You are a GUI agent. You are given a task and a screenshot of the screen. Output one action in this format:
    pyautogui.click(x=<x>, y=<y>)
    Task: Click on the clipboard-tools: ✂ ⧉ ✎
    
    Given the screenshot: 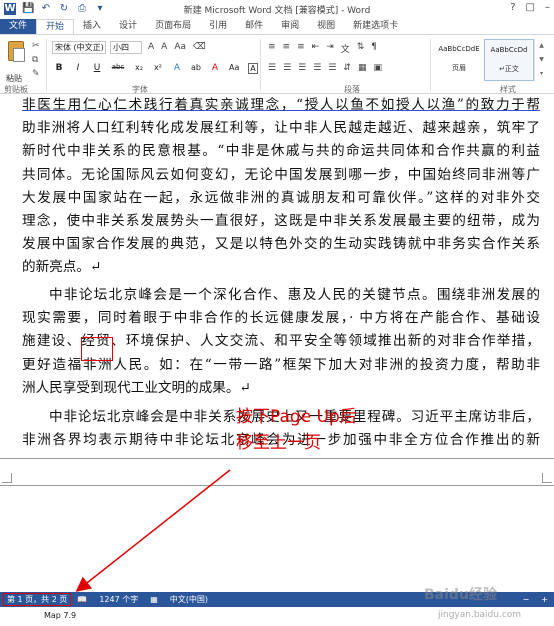 What is the action you would take?
    pyautogui.click(x=36, y=60)
    